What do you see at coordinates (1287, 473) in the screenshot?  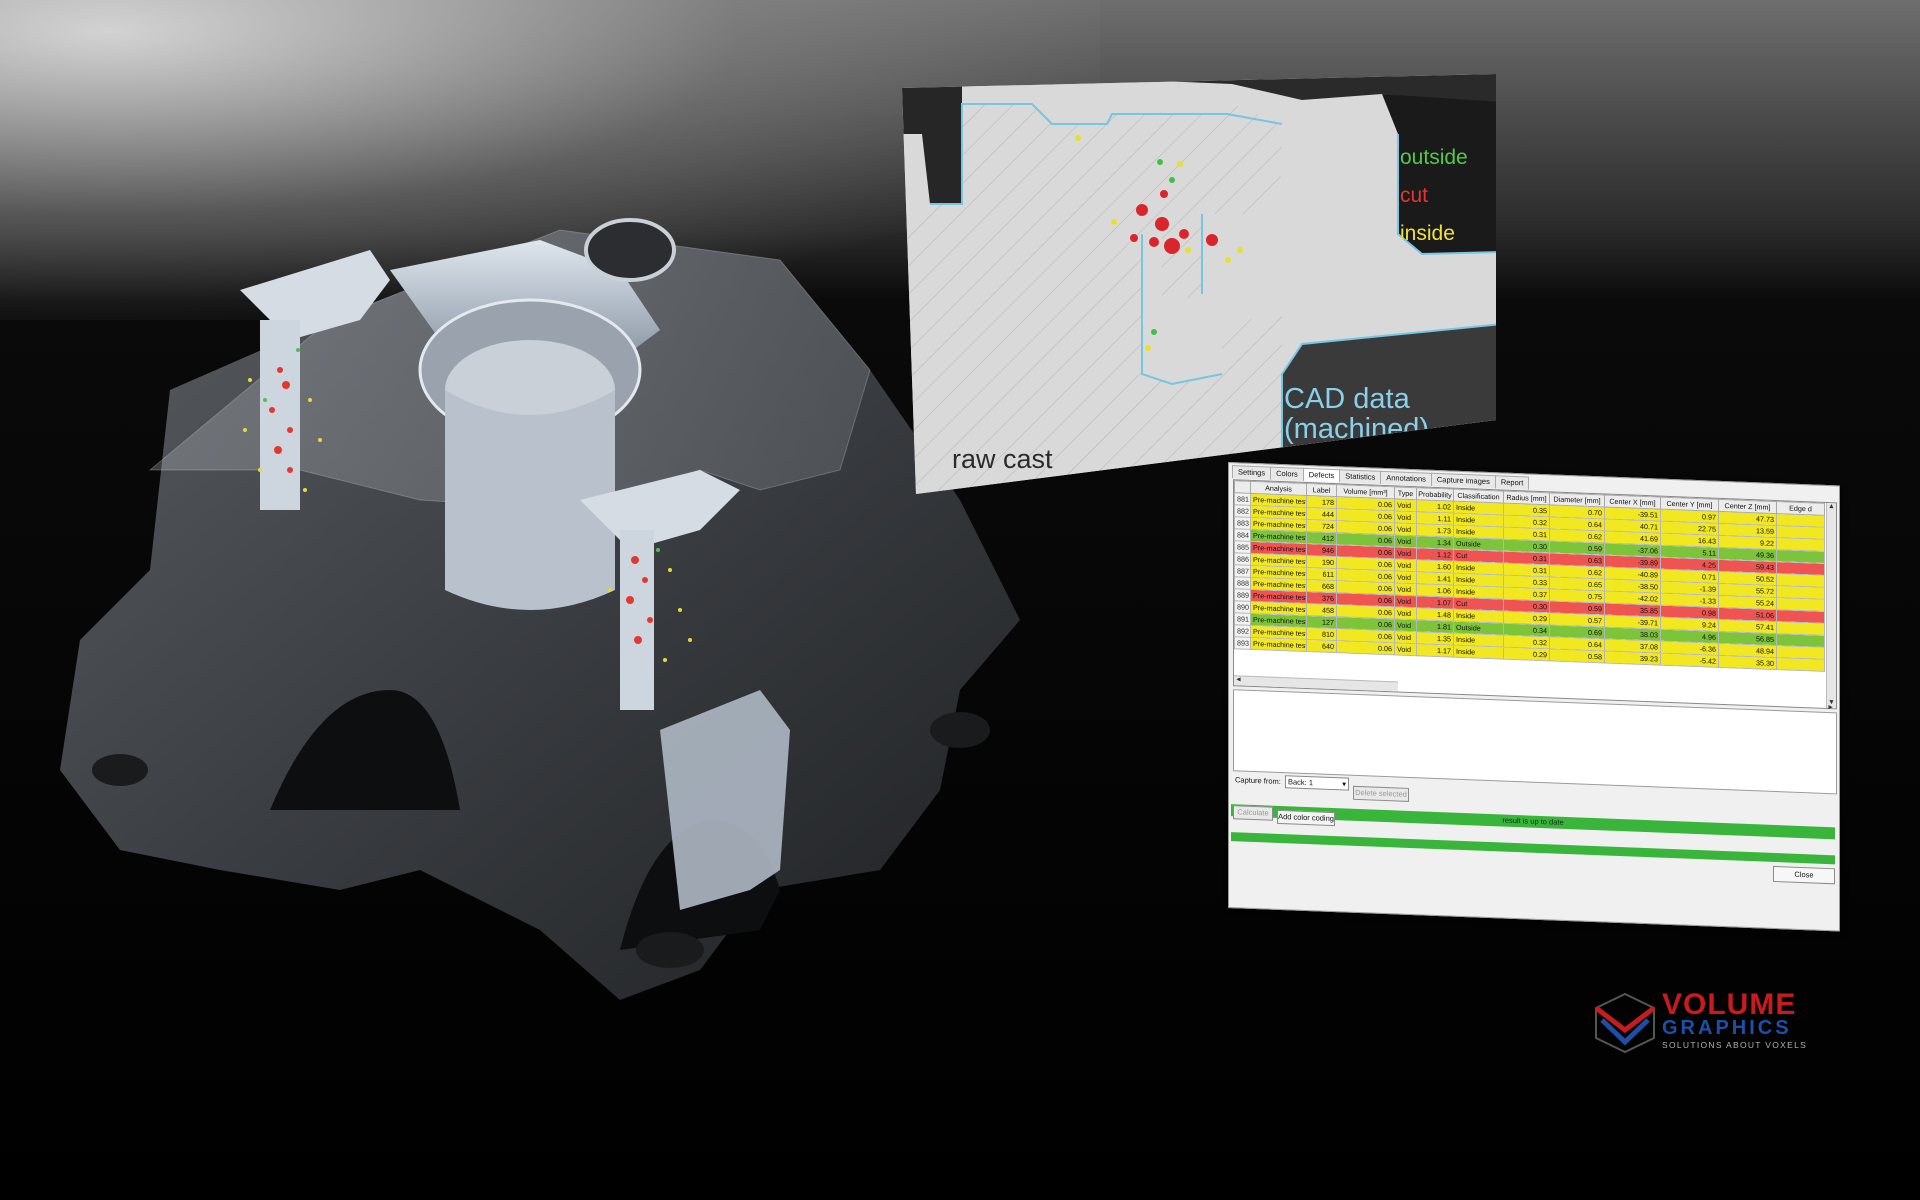 I see `tab-colors: Colors` at bounding box center [1287, 473].